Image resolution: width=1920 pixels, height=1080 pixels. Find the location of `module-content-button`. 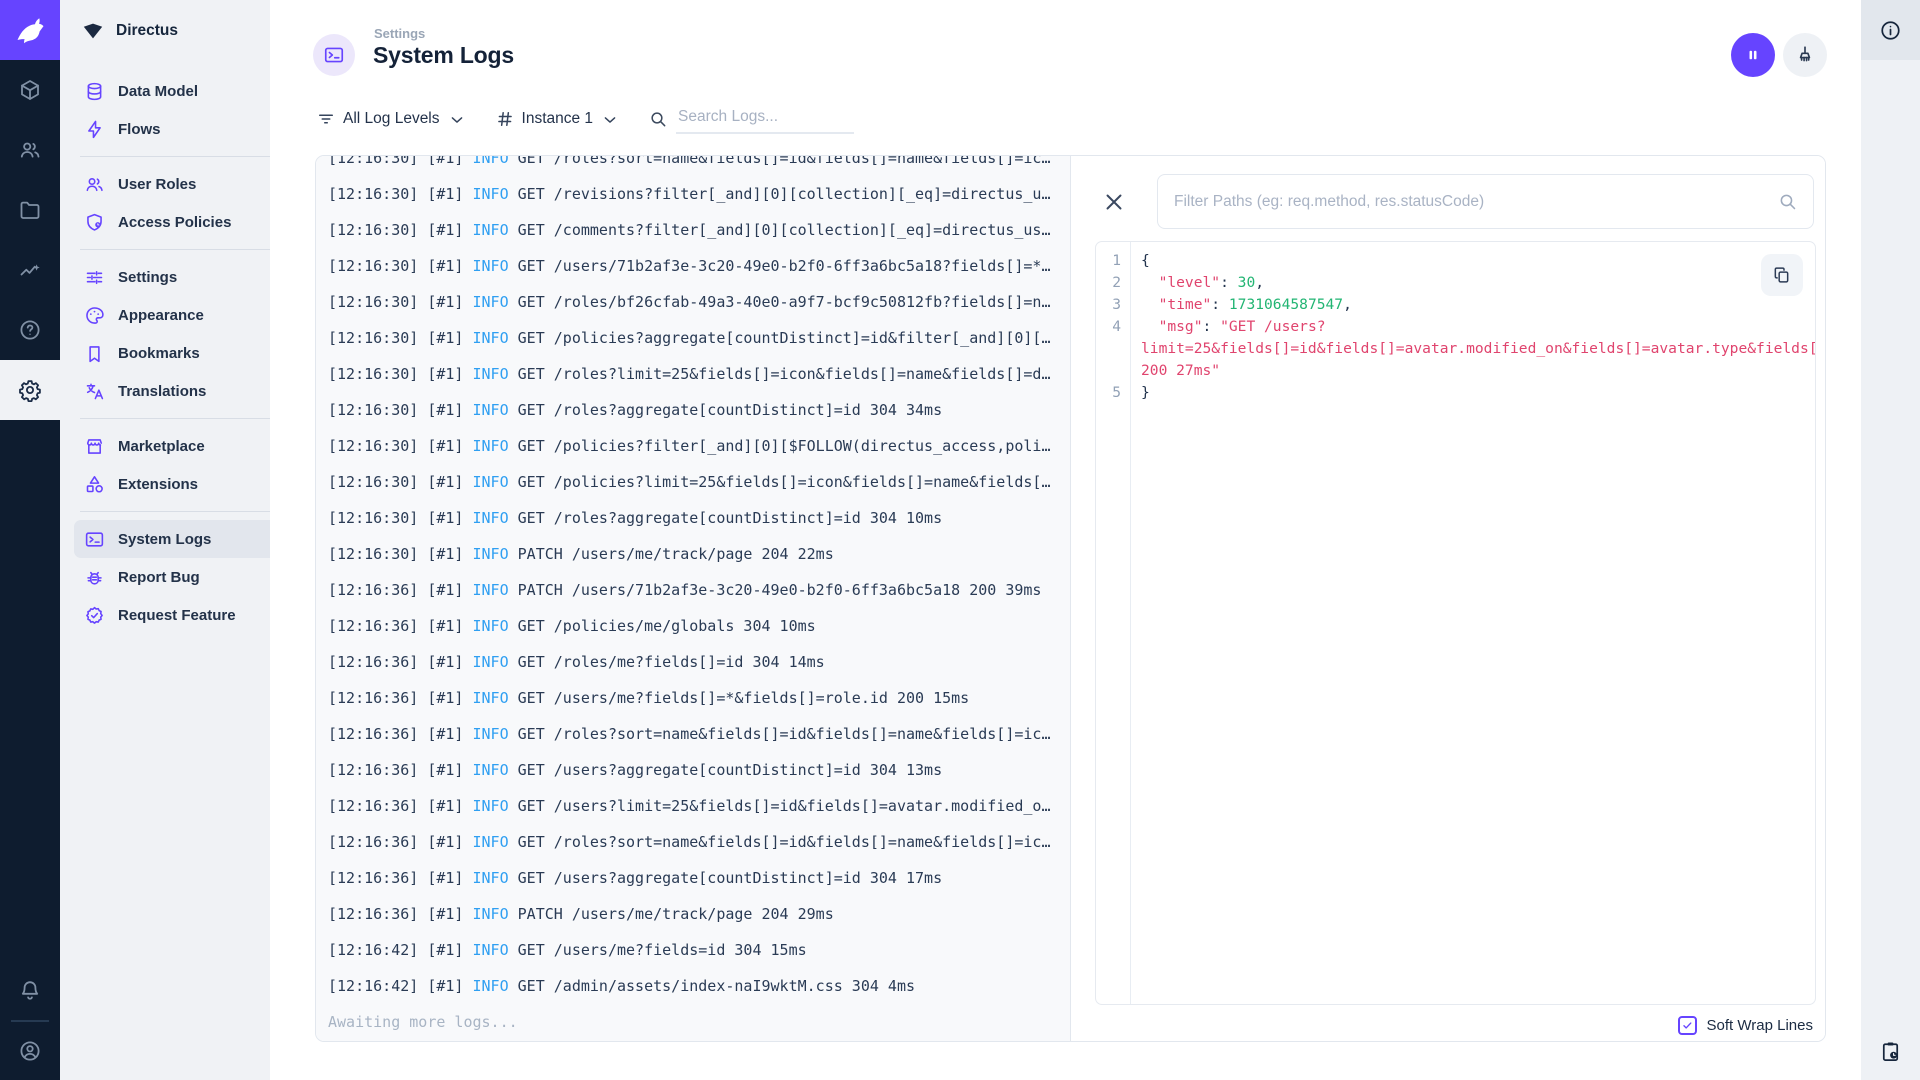

module-content-button is located at coordinates (30, 90).